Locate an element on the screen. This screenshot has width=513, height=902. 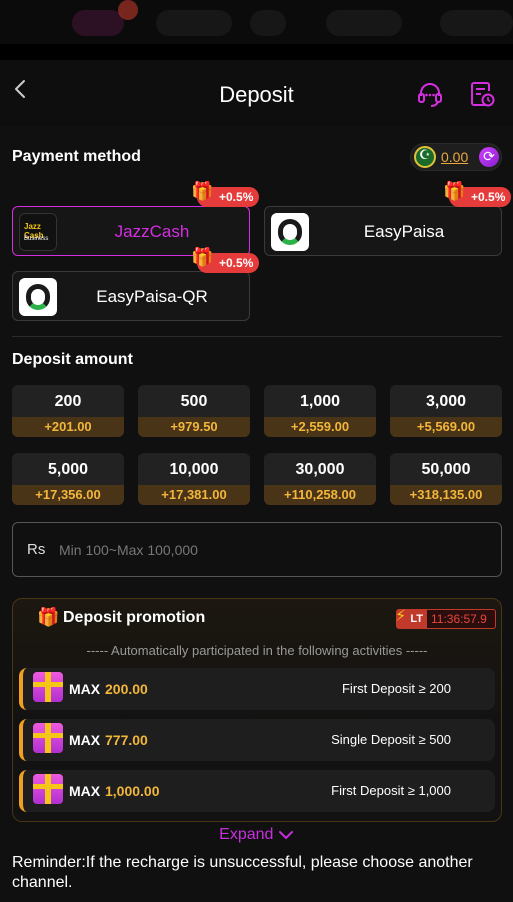
amount-value: 200 is located at coordinates (68, 401).